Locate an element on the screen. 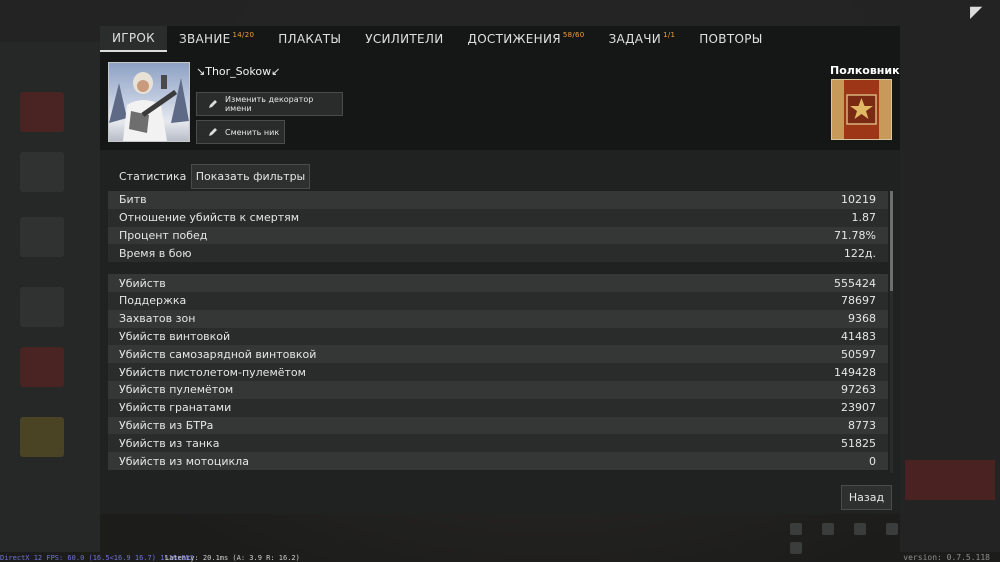  stat-value: 1.87 is located at coordinates (864, 218).